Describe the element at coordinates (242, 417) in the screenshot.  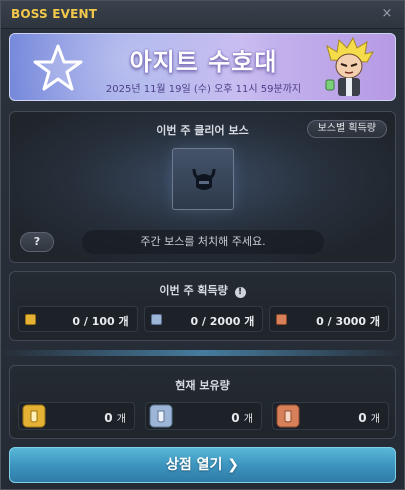
I see `holding-silver-value: 0 개` at that location.